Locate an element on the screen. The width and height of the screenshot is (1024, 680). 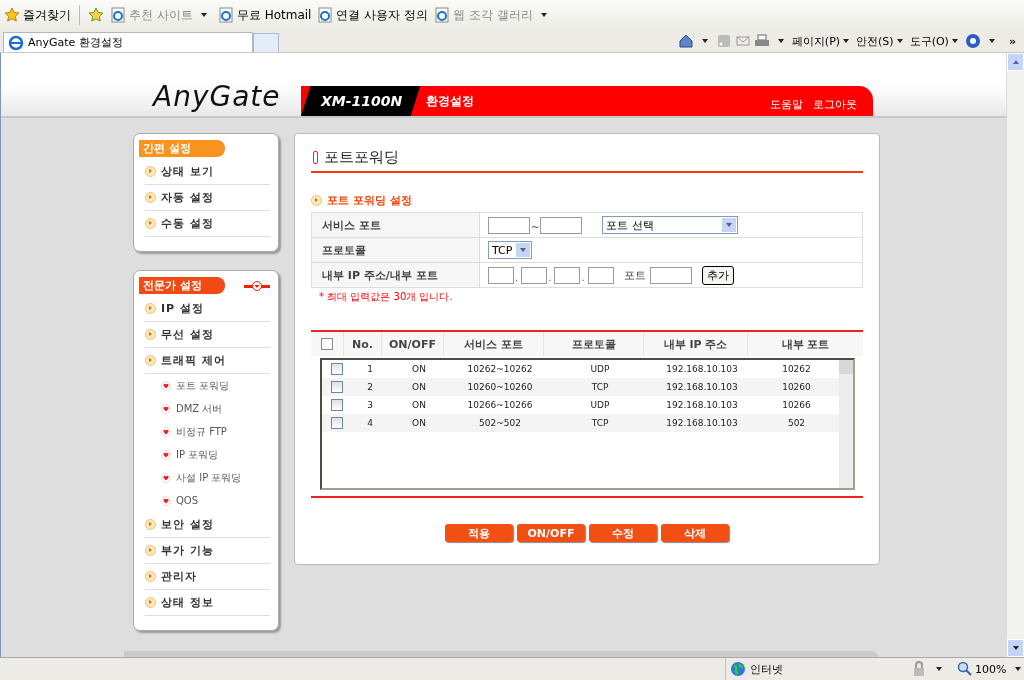
page-scrollbar is located at coordinates (1015, 355).